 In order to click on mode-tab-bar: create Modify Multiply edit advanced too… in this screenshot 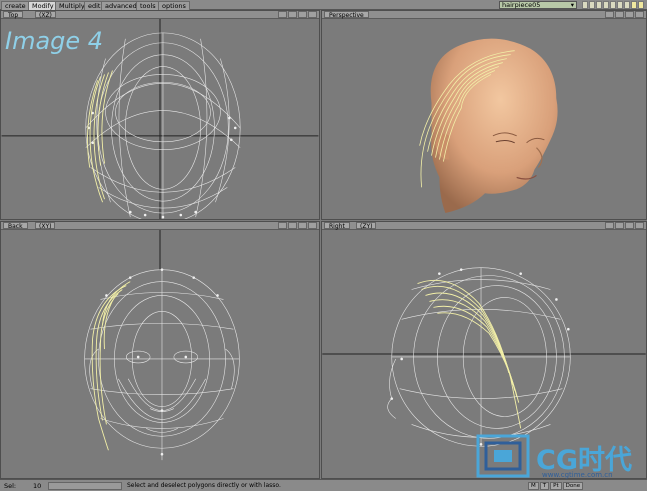, I will do `click(323, 5)`.